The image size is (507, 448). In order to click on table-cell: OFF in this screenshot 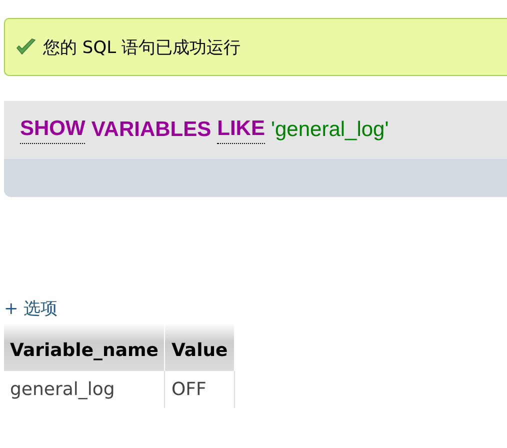, I will do `click(199, 389)`.